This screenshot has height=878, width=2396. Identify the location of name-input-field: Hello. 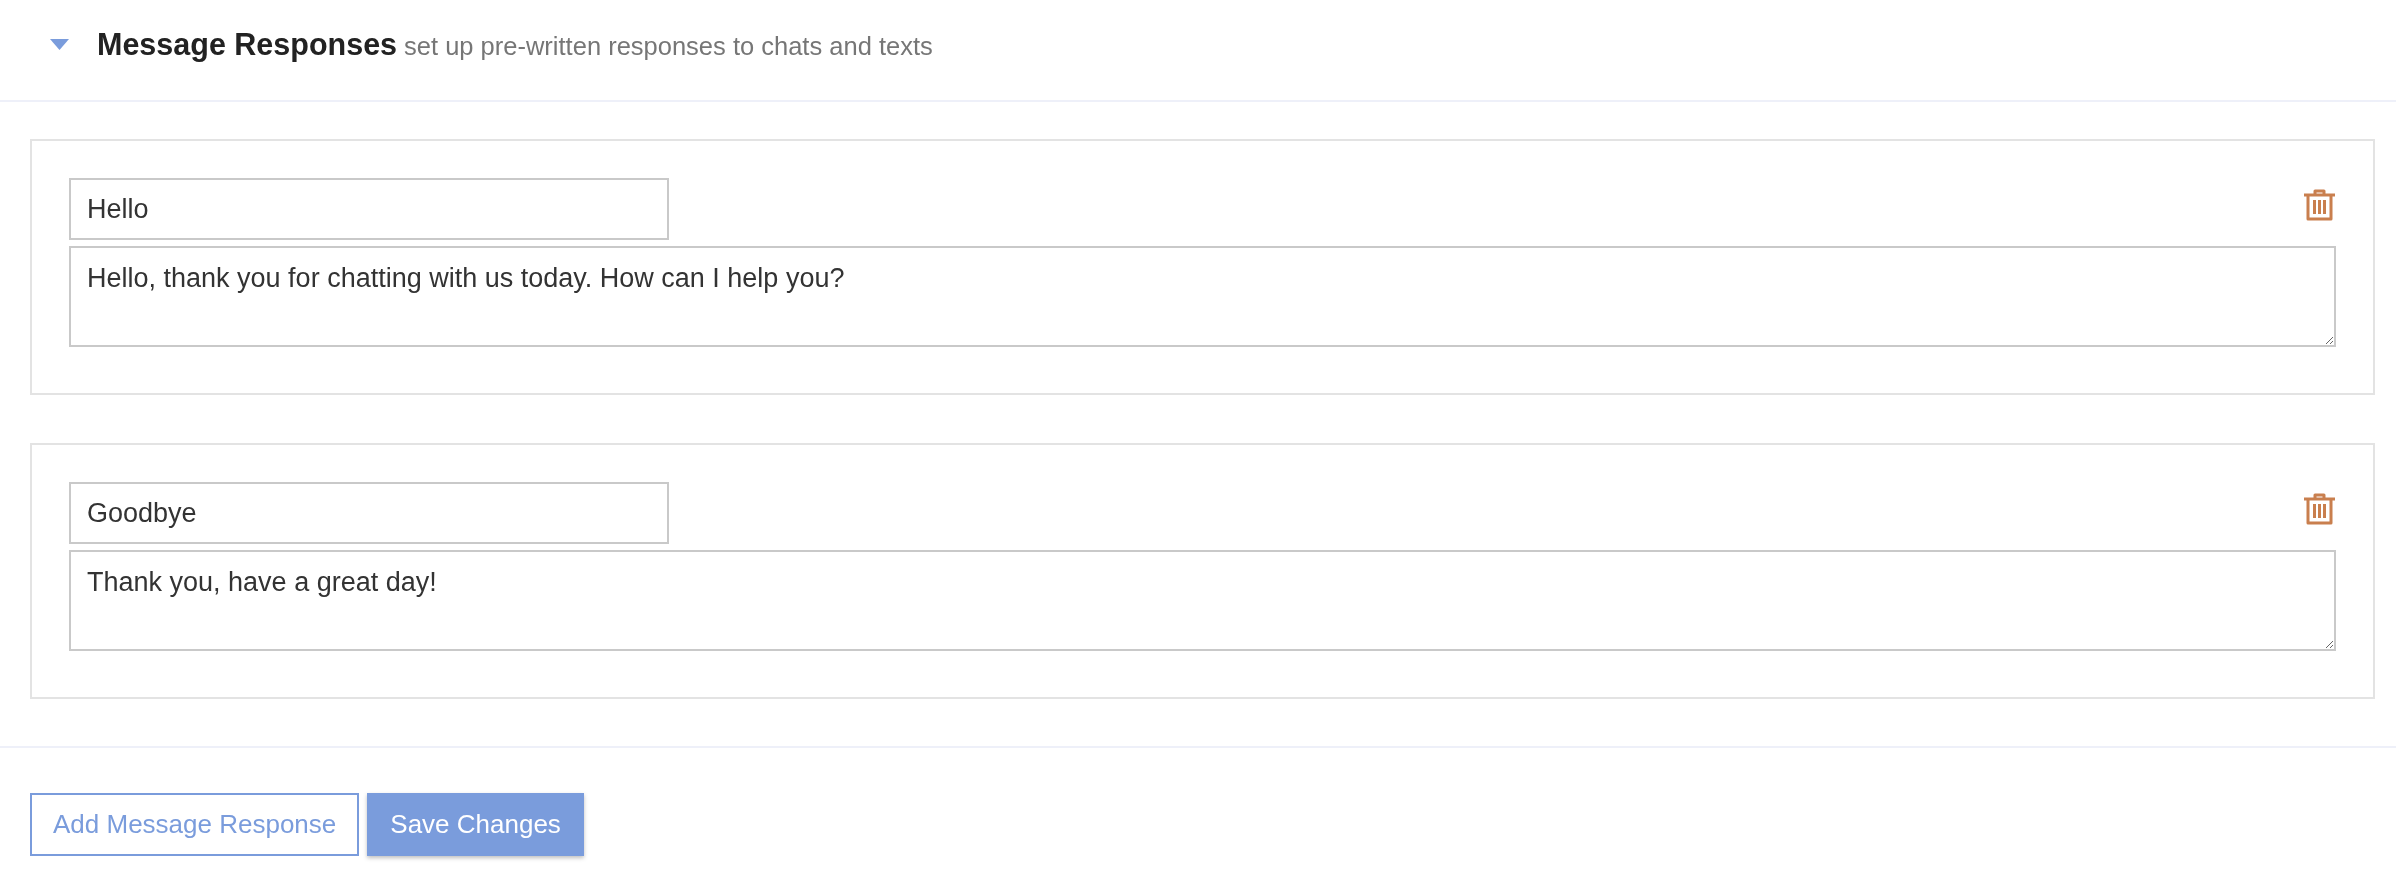
(369, 209).